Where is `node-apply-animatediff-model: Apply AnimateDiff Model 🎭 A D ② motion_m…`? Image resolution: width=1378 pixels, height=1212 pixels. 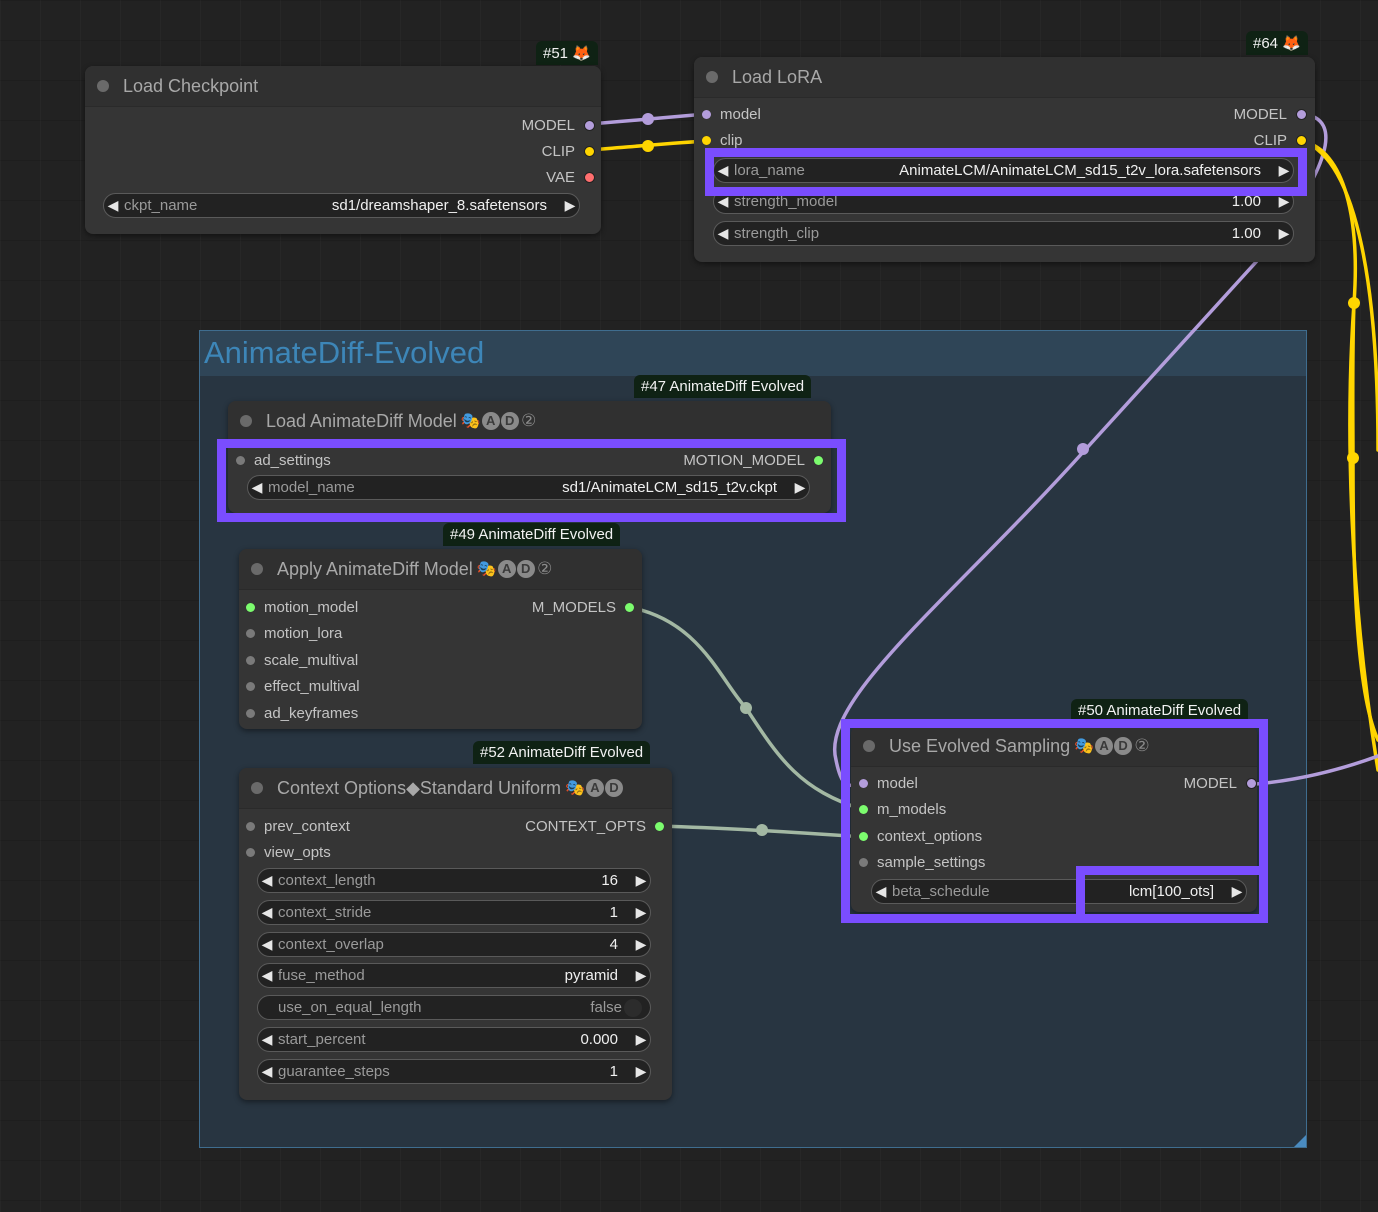 node-apply-animatediff-model: Apply AnimateDiff Model 🎭 A D ② motion_m… is located at coordinates (440, 639).